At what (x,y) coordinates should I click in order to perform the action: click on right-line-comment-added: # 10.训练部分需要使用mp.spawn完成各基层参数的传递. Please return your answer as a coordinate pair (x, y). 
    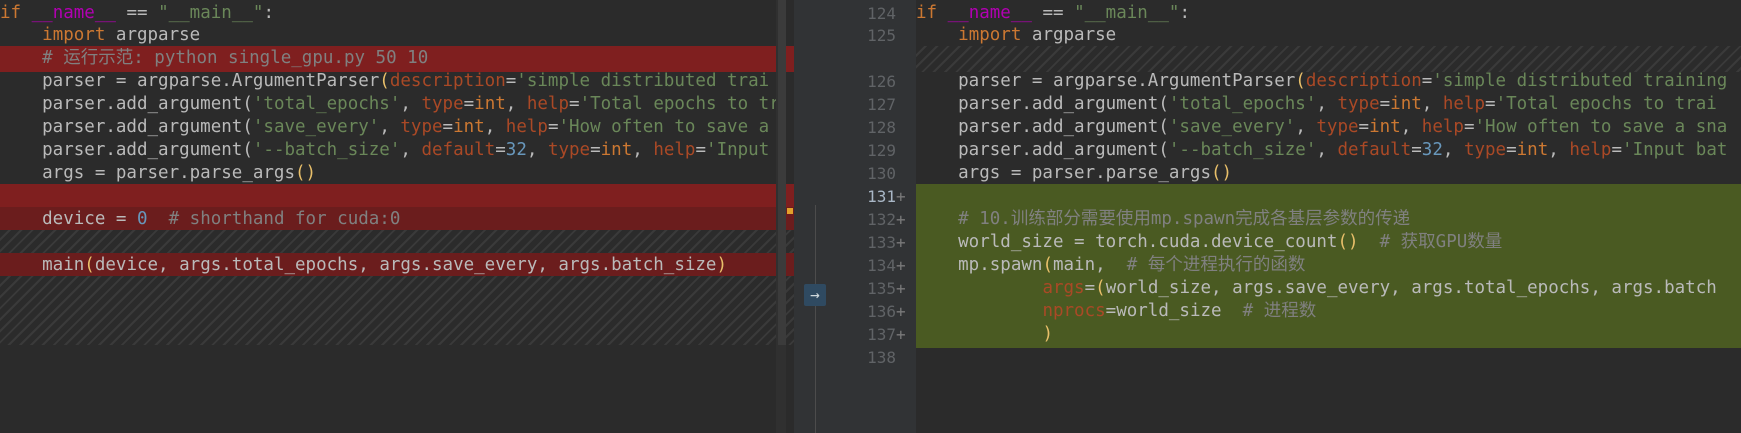
    Looking at the image, I should click on (1328, 220).